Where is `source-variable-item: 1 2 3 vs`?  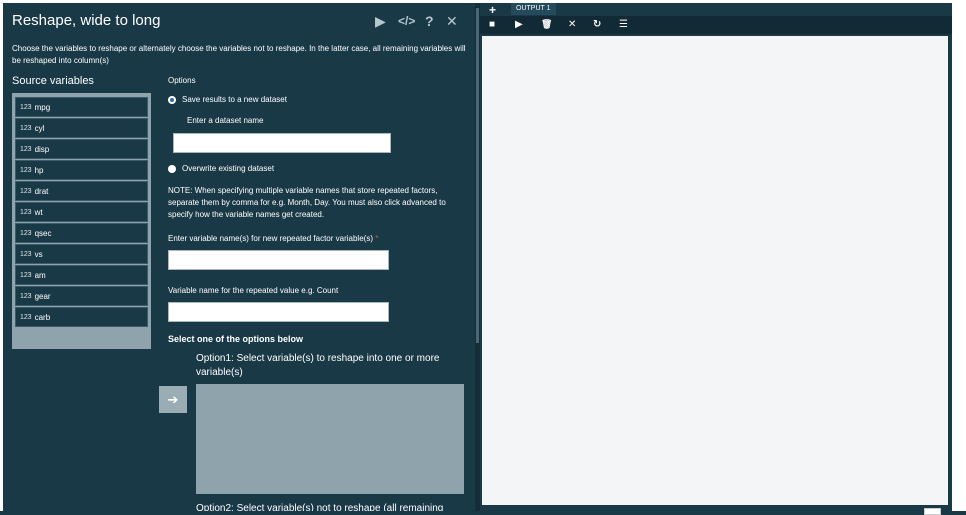 source-variable-item: 1 2 3 vs is located at coordinates (81, 254).